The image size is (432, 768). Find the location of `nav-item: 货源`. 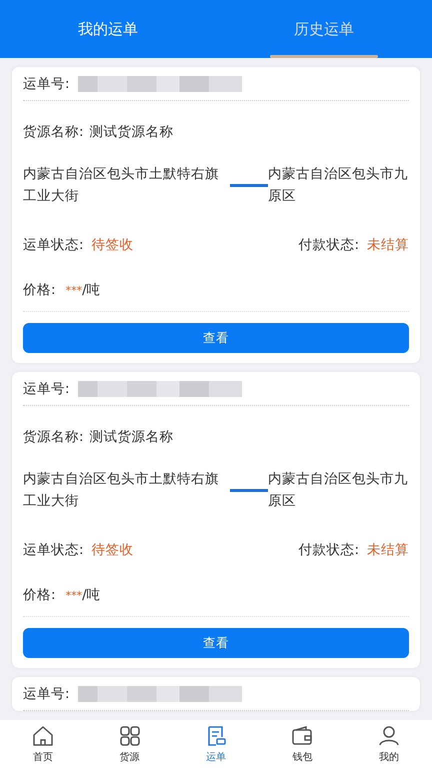

nav-item: 货源 is located at coordinates (129, 744).